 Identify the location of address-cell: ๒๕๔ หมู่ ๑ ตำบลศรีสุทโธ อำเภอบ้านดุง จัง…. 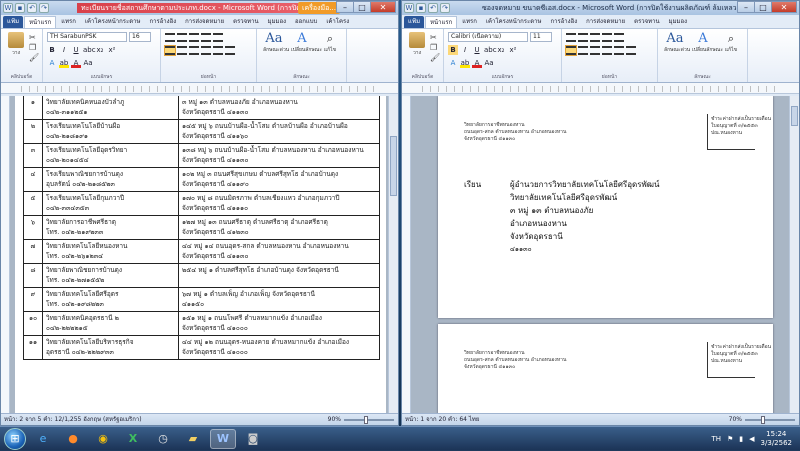
(278, 275).